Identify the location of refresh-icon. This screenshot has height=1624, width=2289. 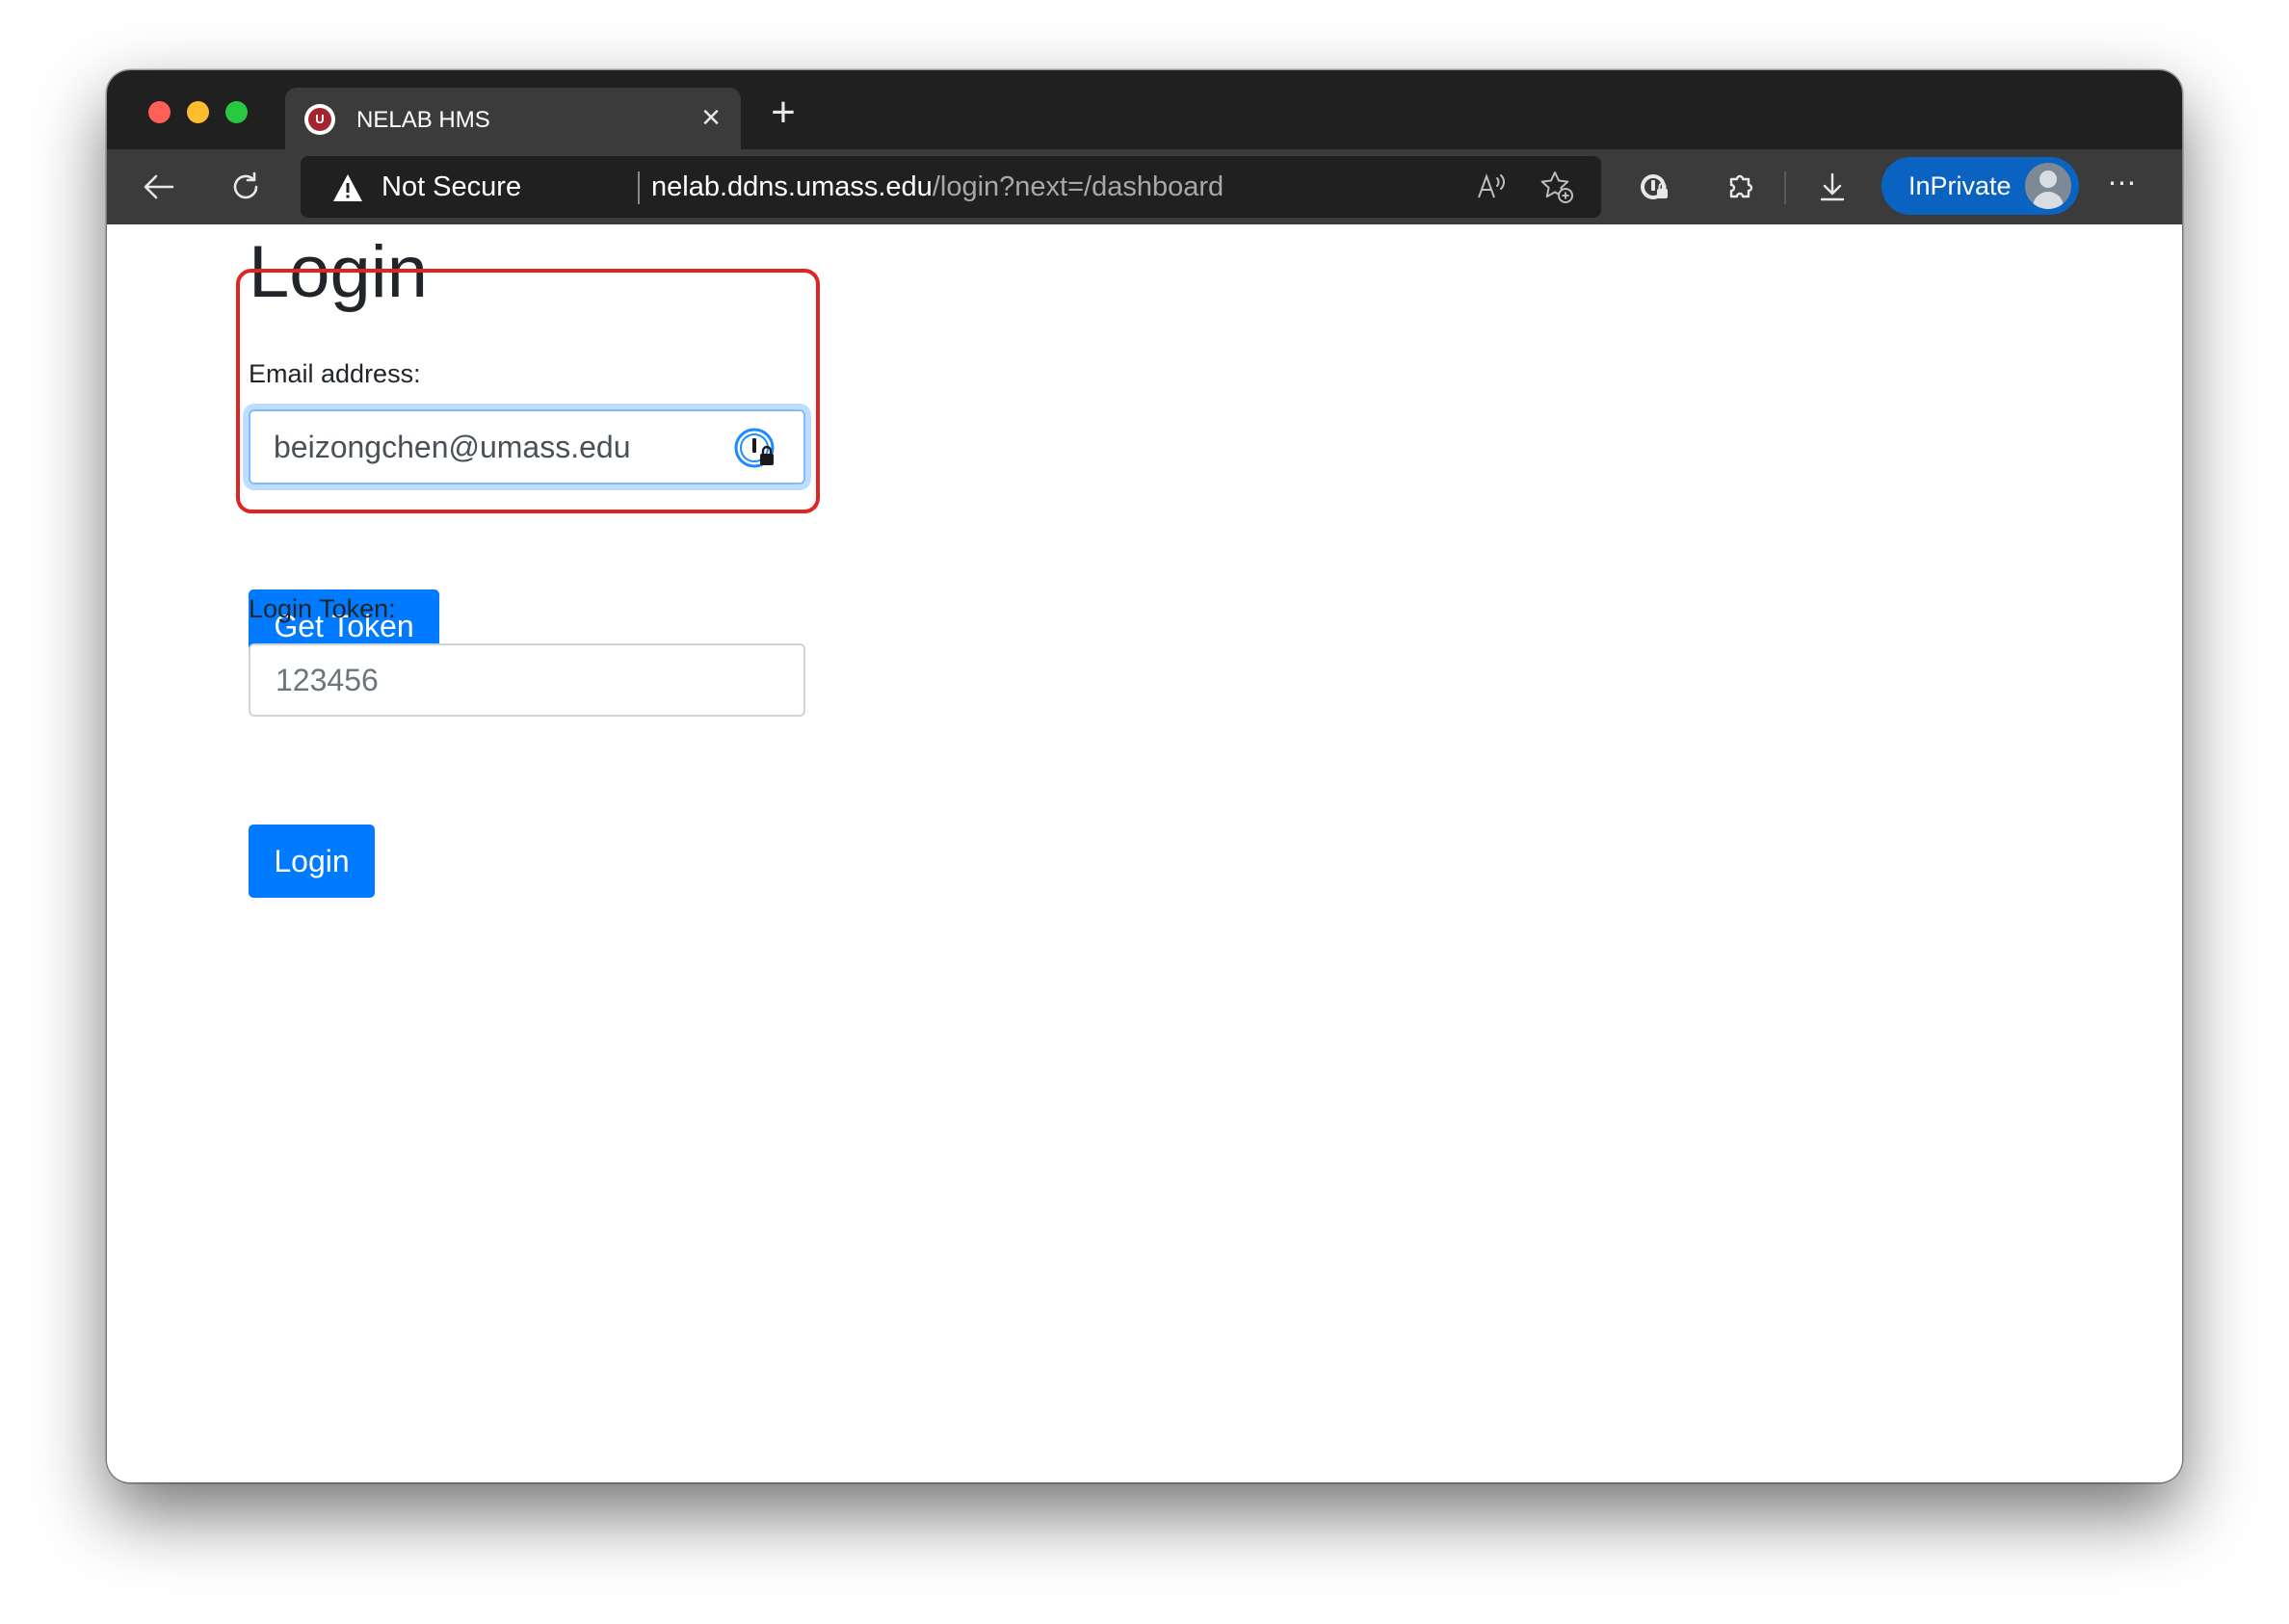
(246, 187).